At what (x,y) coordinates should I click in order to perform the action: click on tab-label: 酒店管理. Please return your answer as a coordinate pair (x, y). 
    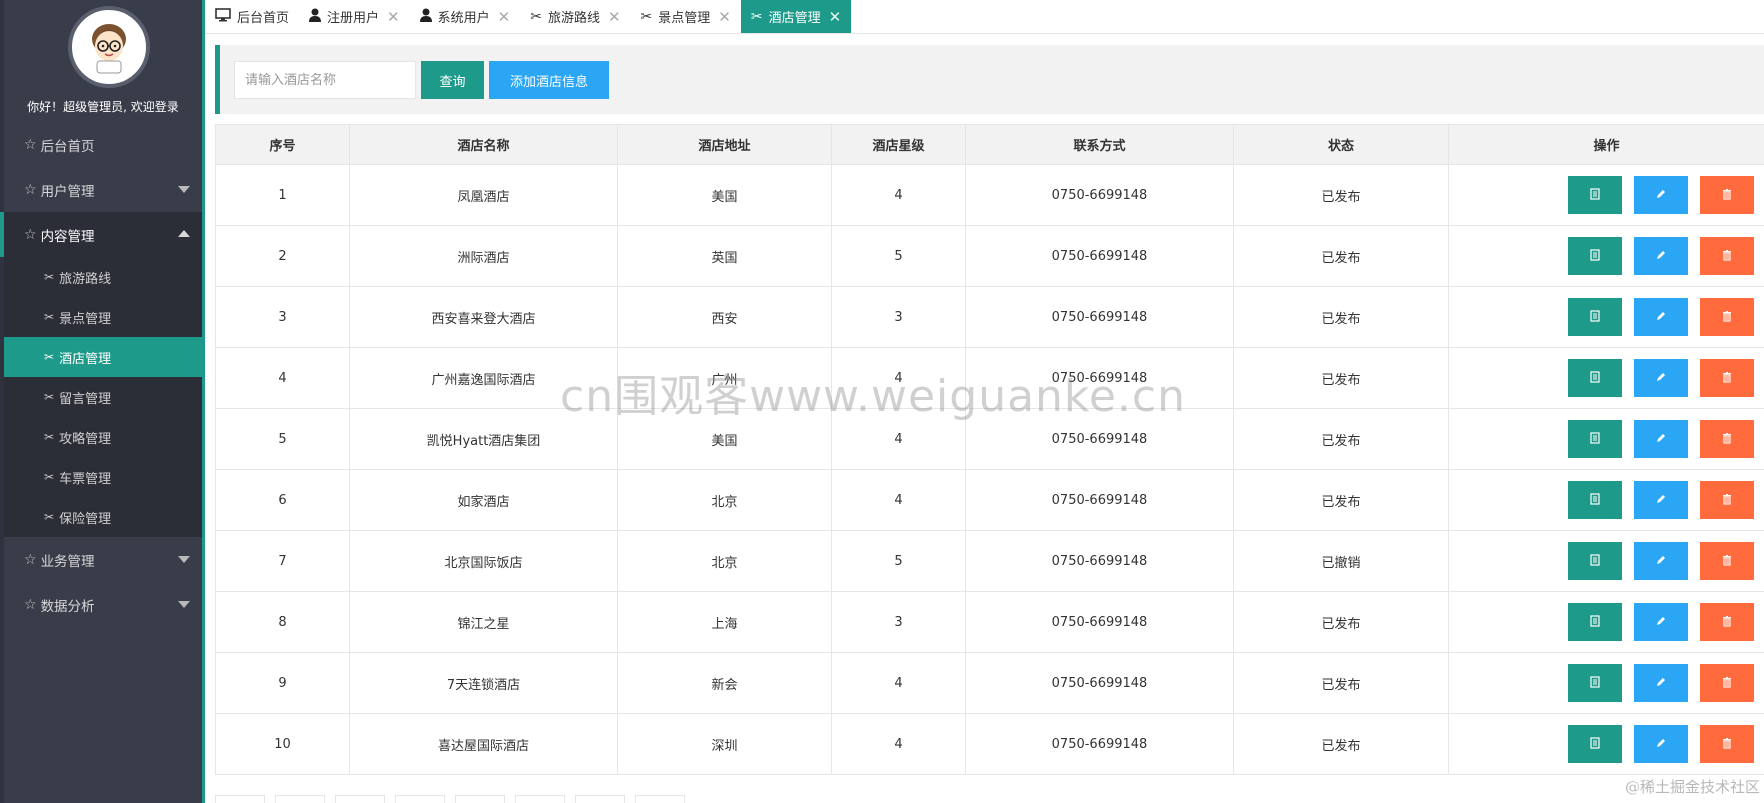
    Looking at the image, I should click on (794, 18).